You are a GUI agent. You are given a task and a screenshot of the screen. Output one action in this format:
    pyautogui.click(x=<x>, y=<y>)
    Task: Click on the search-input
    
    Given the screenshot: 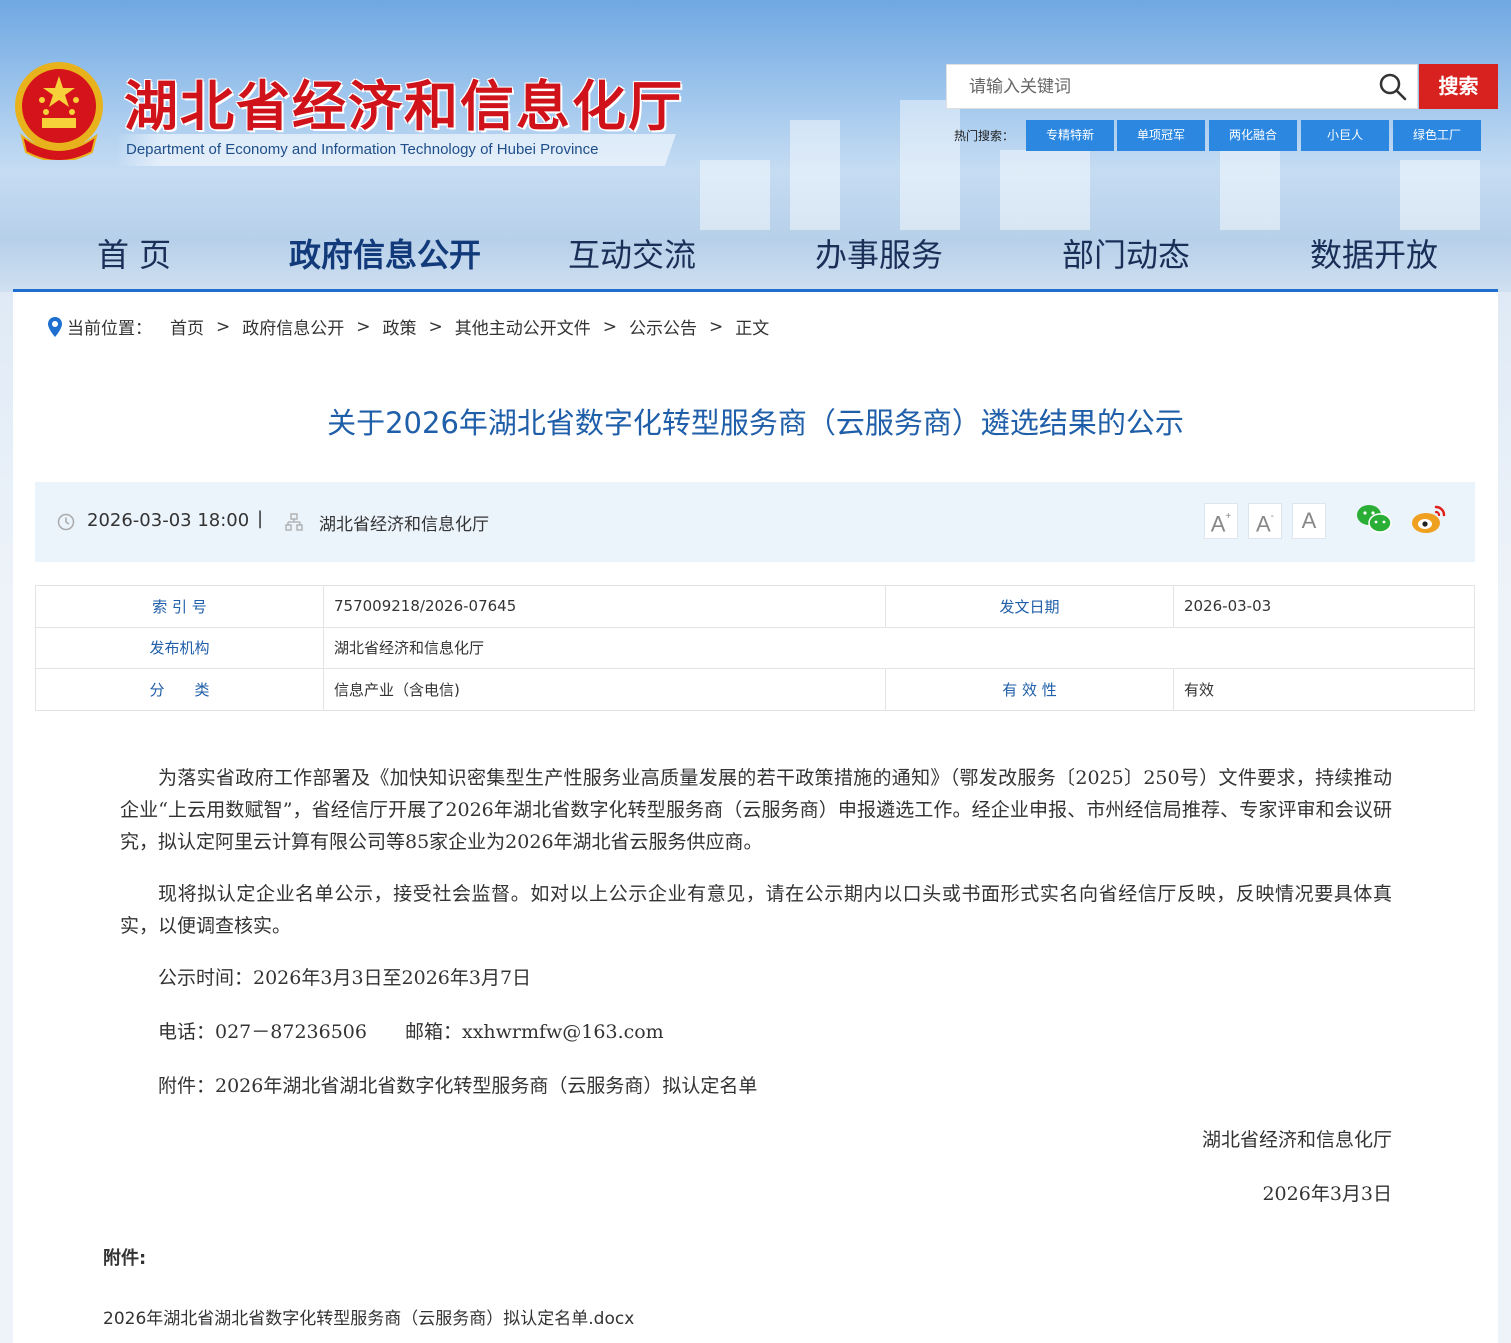 What is the action you would take?
    pyautogui.click(x=1157, y=86)
    